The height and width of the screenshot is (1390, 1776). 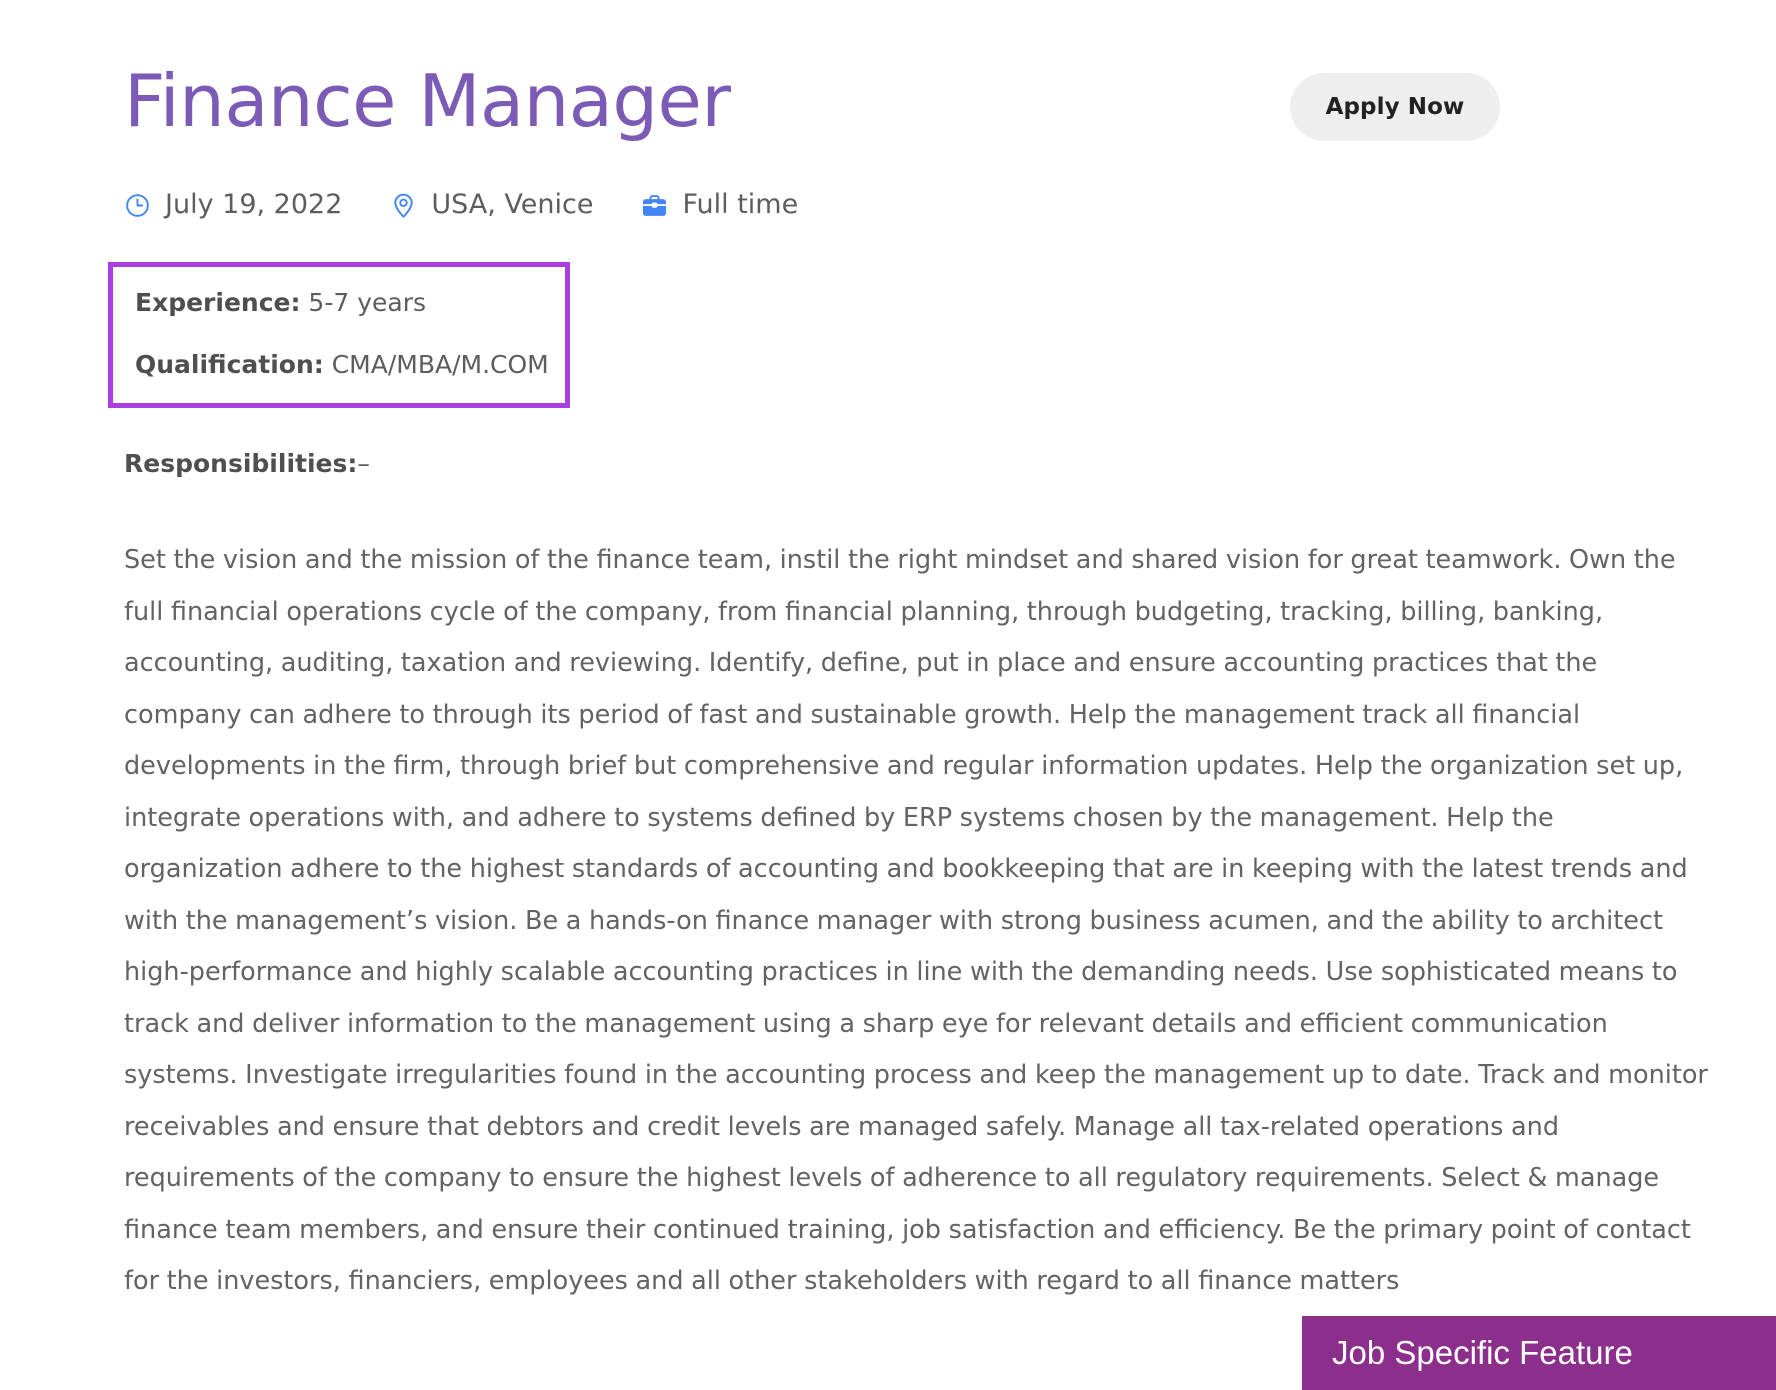 I want to click on meta-item-employment-type: Full time, so click(x=719, y=205).